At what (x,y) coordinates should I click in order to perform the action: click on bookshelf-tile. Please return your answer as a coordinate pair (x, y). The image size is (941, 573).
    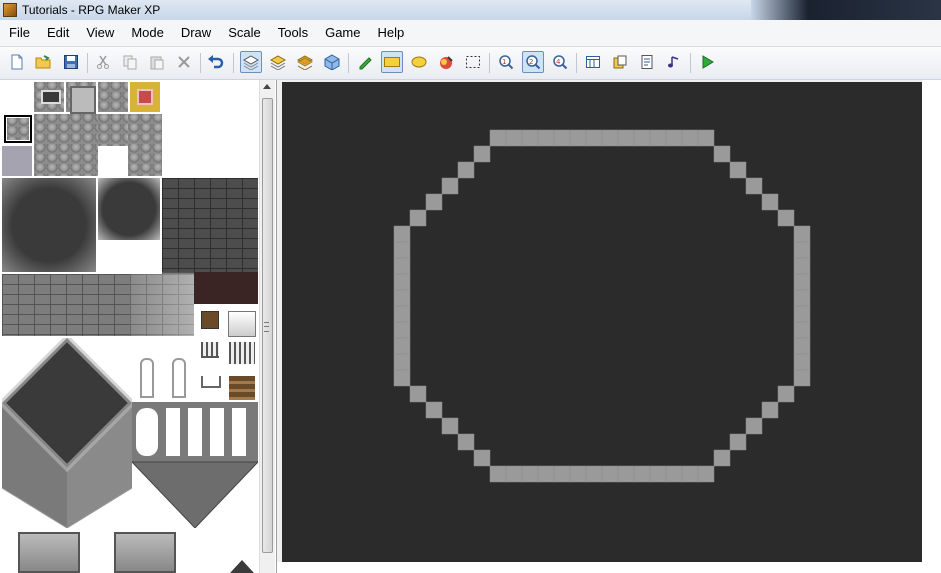
    Looking at the image, I should click on (210, 320).